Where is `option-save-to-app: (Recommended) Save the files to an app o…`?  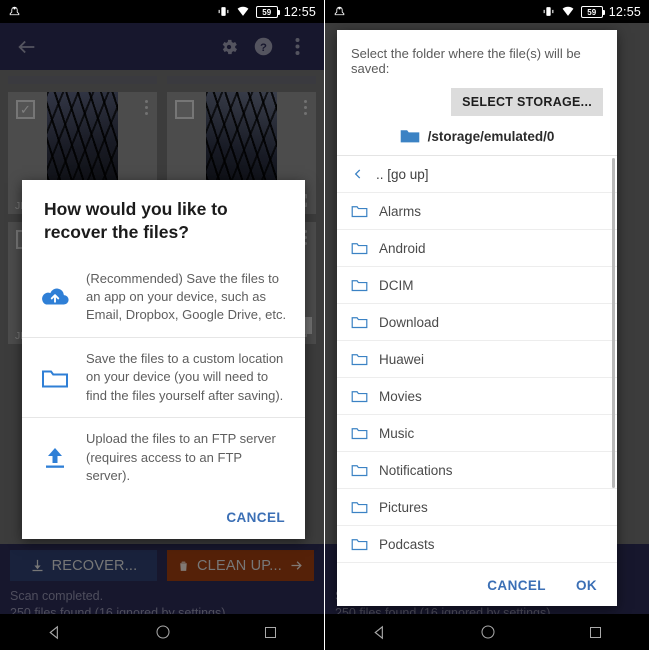
option-save-to-app: (Recommended) Save the files to an app o… is located at coordinates (163, 297).